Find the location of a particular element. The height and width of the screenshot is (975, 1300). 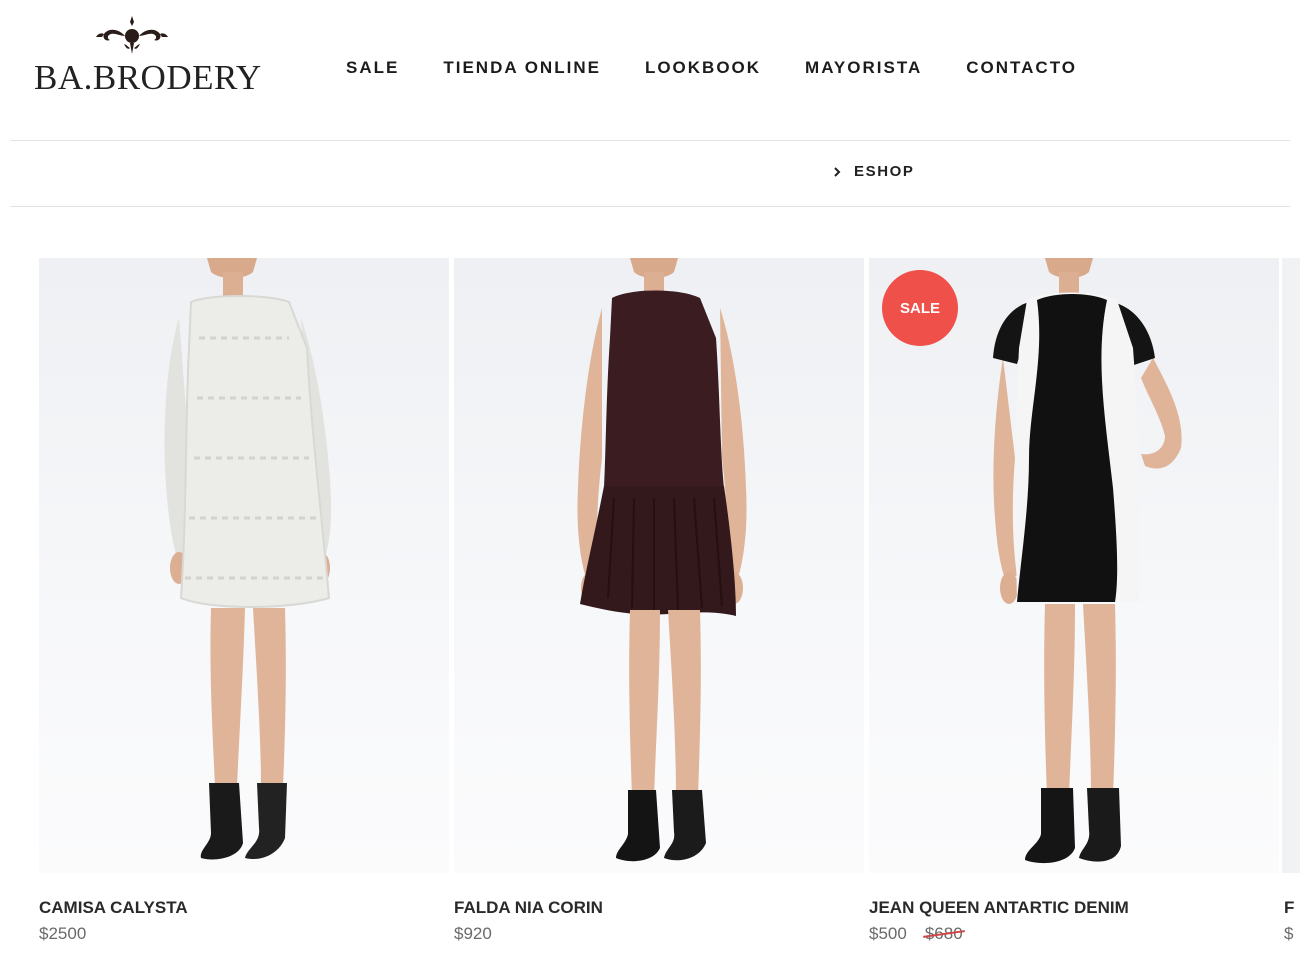

product-old-price: $680 is located at coordinates (943, 933).